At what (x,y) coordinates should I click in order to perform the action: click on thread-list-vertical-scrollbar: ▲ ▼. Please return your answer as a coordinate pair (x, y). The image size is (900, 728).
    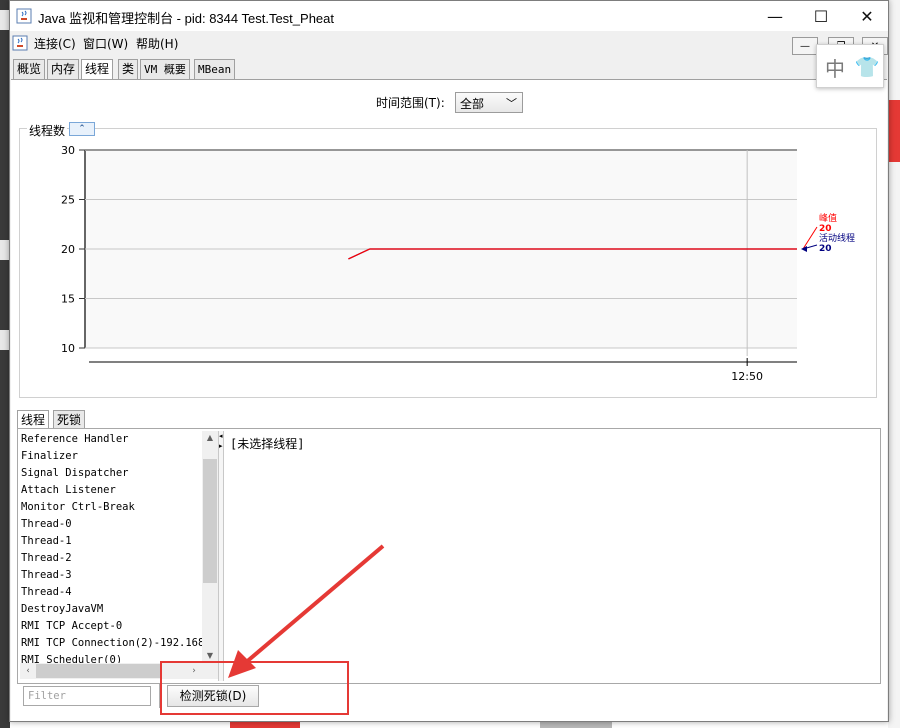
    Looking at the image, I should click on (210, 547).